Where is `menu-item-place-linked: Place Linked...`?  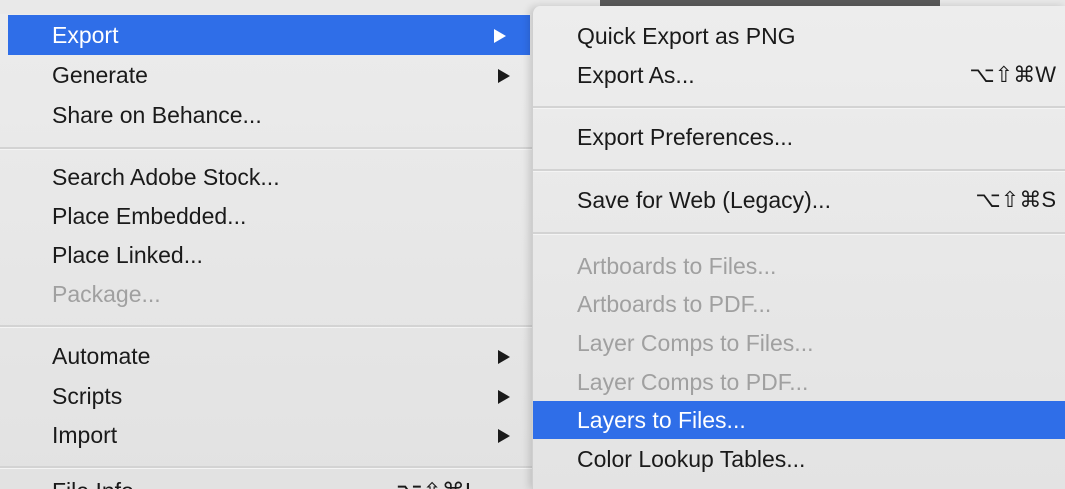
menu-item-place-linked: Place Linked... is located at coordinates (270, 255).